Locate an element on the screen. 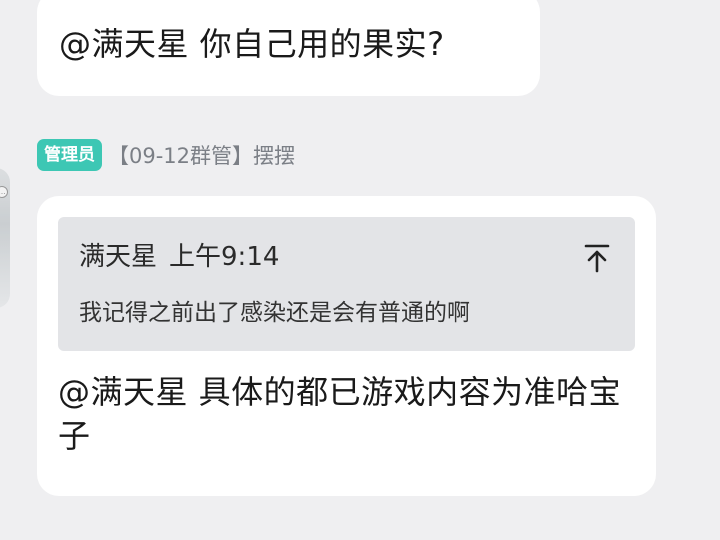 The image size is (720, 540). sender-info: 管理员 【09-12群管】摆摆 is located at coordinates (166, 155).